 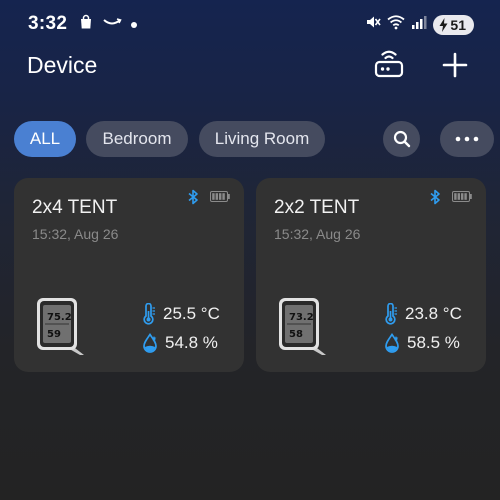 I want to click on temperature-reading: 23.8 °C, so click(x=423, y=314).